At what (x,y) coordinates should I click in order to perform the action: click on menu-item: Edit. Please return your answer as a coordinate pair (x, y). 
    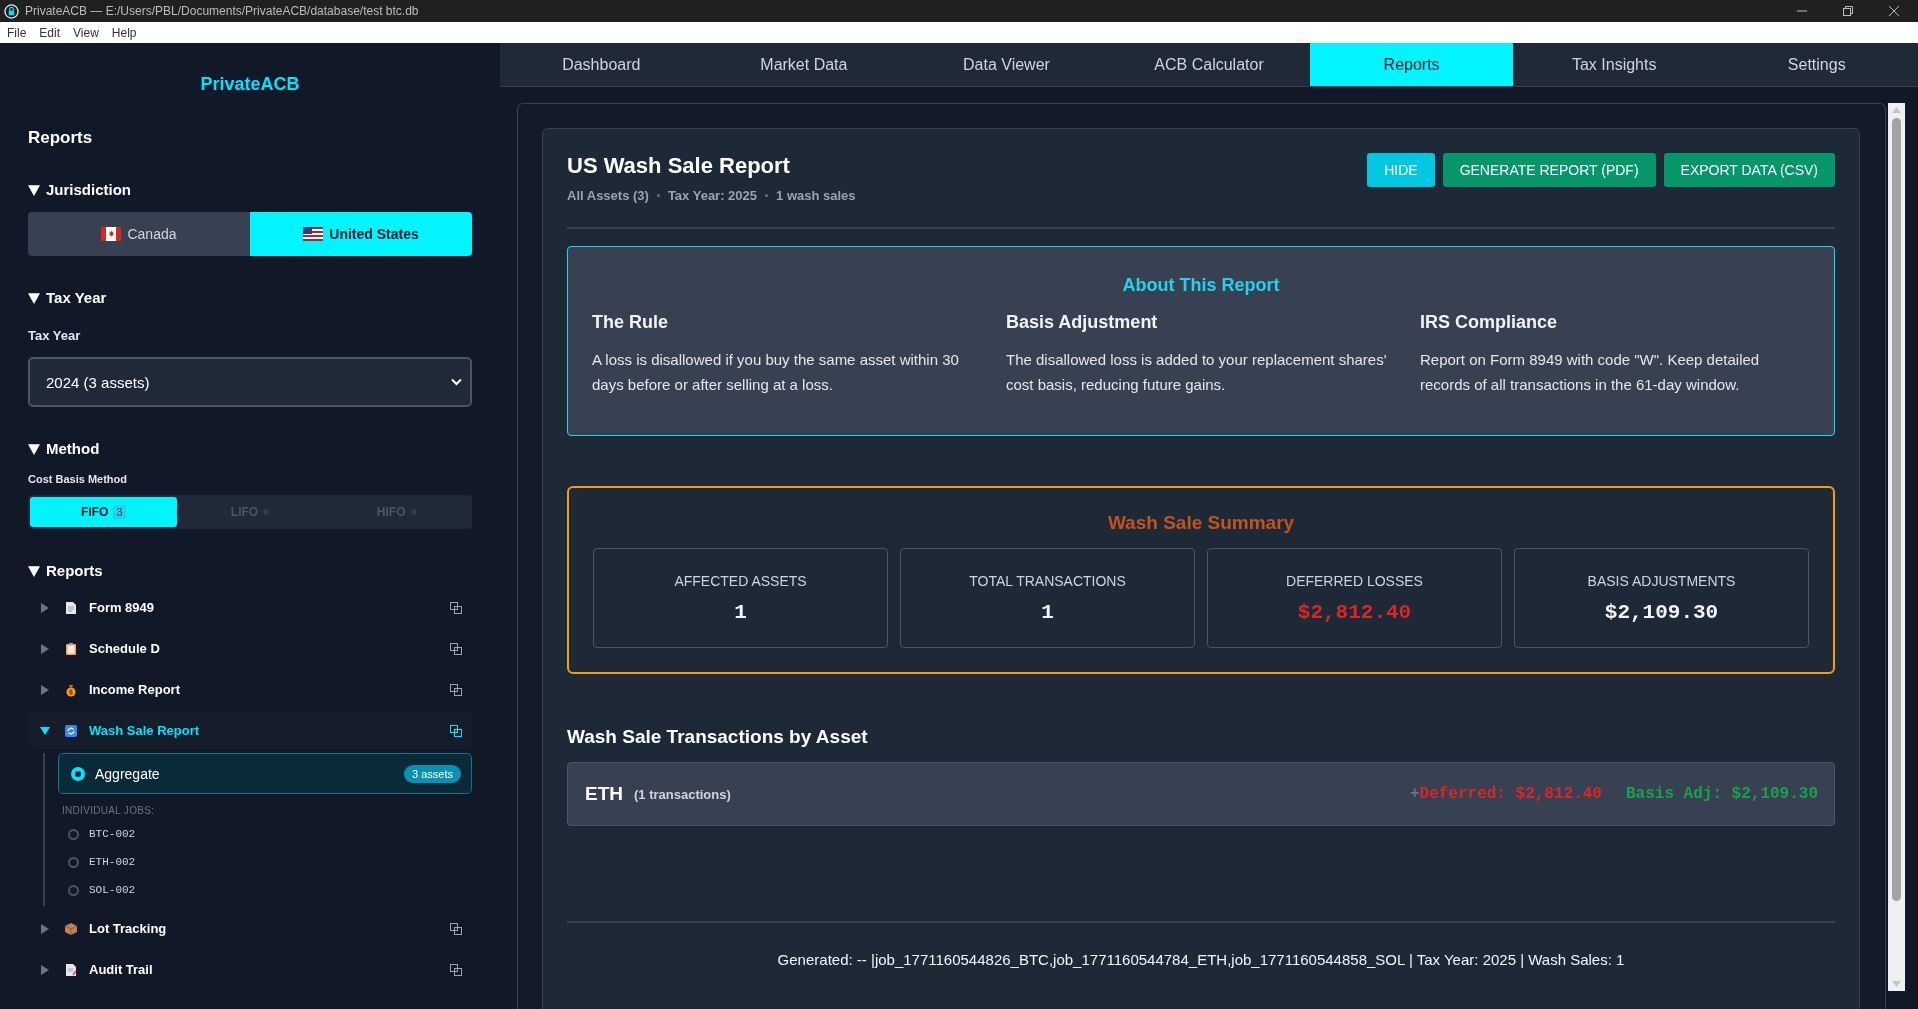
    Looking at the image, I should click on (50, 32).